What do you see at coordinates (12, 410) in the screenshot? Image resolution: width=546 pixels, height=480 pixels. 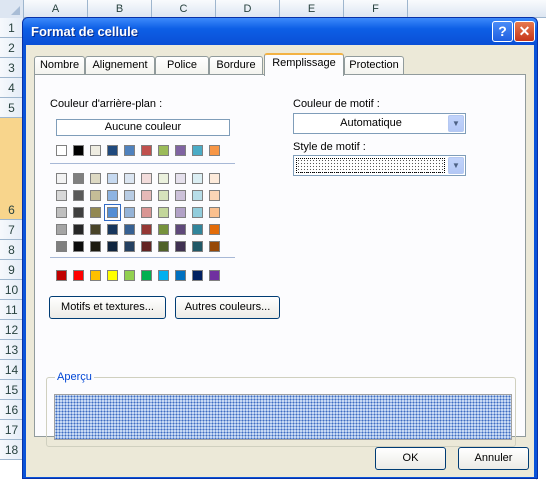 I see `row-header-16: 16` at bounding box center [12, 410].